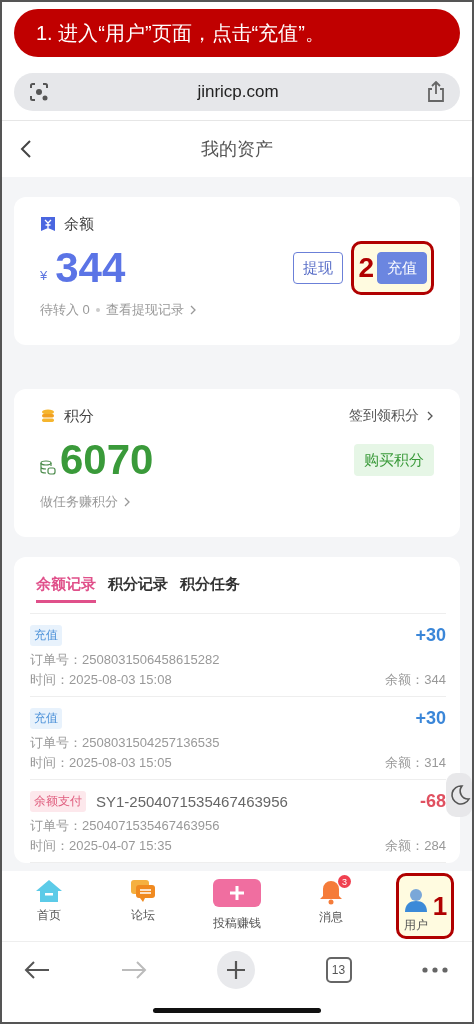 This screenshot has width=474, height=1024. Describe the element at coordinates (440, 906) in the screenshot. I see `step-number: 1` at that location.